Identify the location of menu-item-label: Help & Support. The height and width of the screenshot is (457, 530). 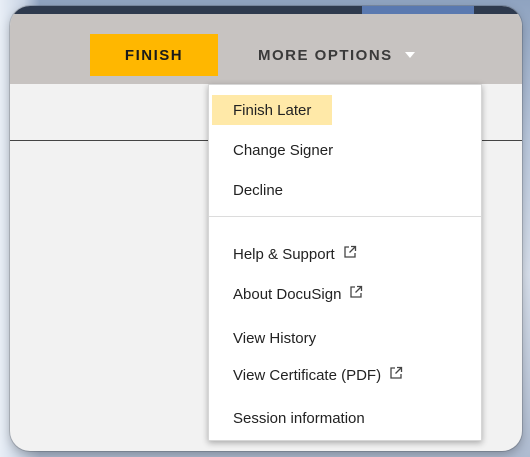
(284, 254).